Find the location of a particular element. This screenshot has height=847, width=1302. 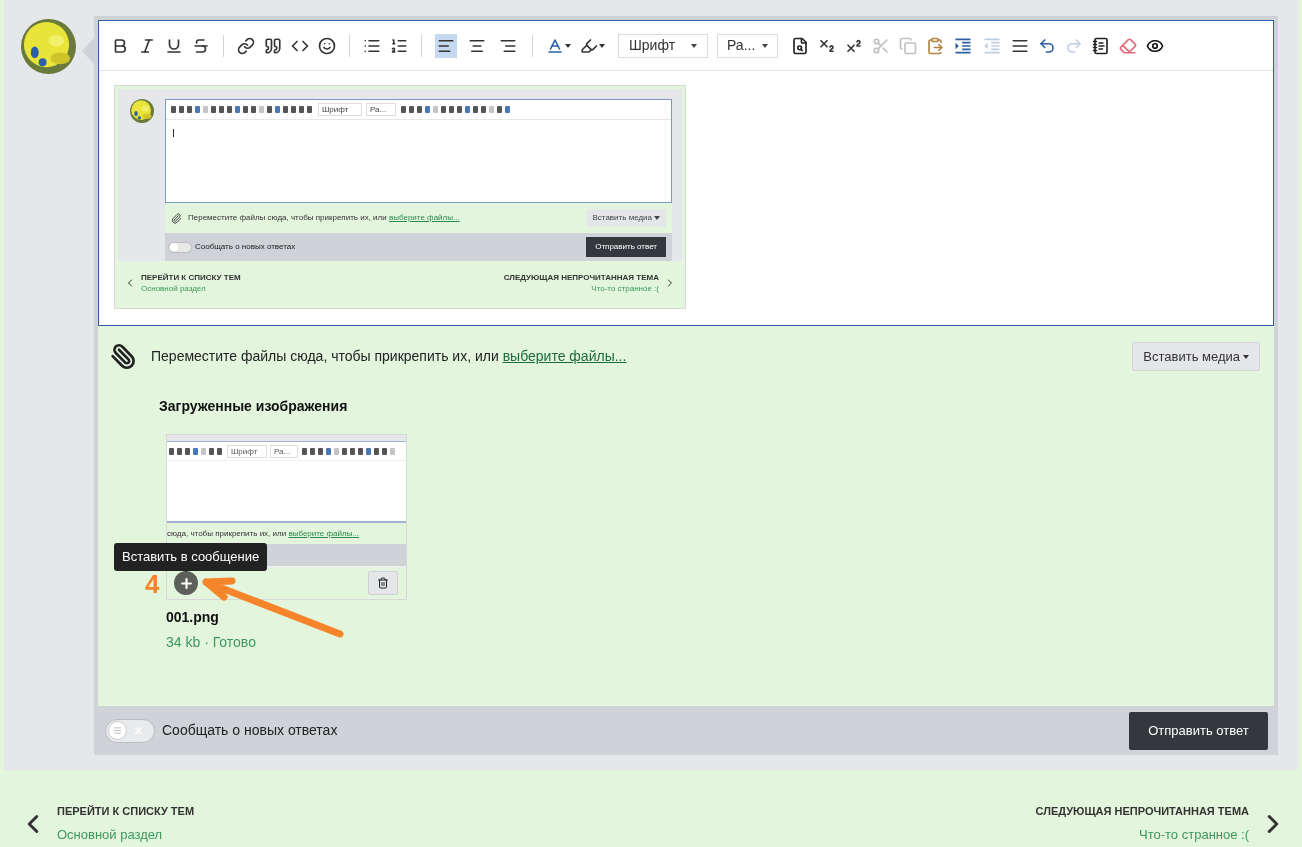

numbered-list-icon is located at coordinates (399, 45).